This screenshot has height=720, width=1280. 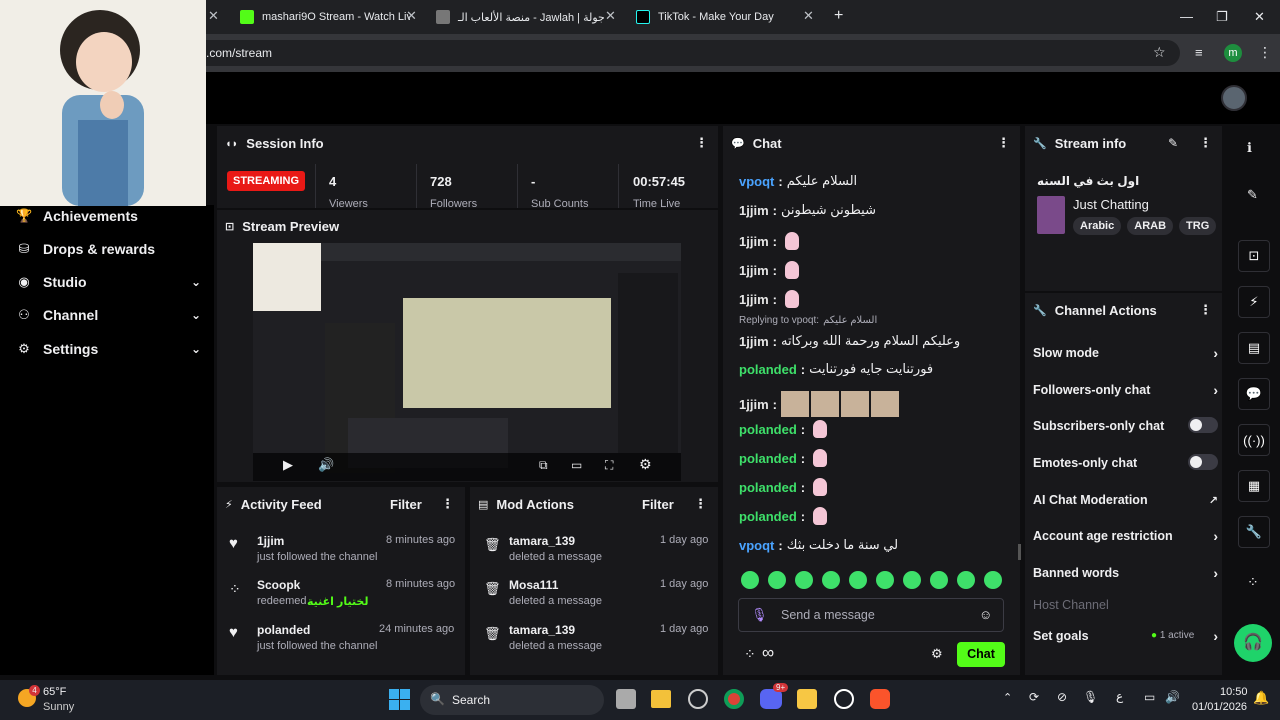 What do you see at coordinates (759, 615) in the screenshot?
I see `microphone-icon: 🎙` at bounding box center [759, 615].